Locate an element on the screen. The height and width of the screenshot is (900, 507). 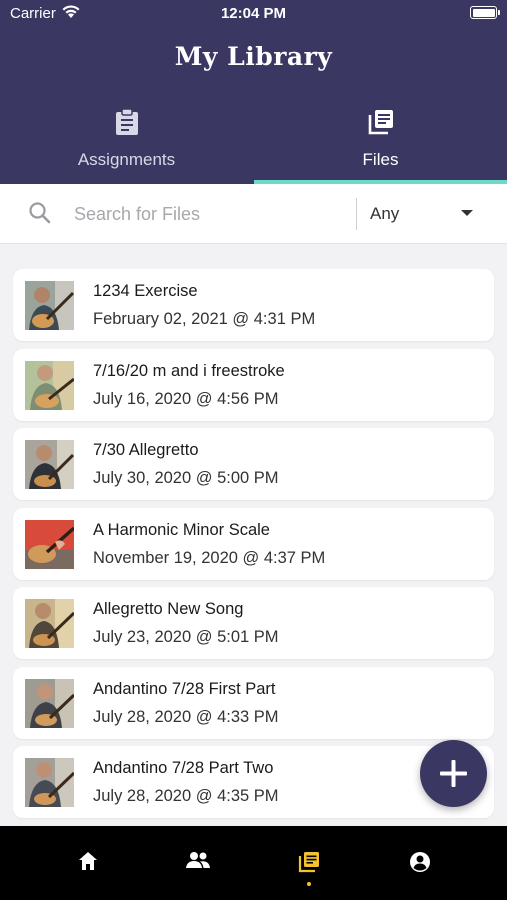
add-file-button is located at coordinates (453, 773).